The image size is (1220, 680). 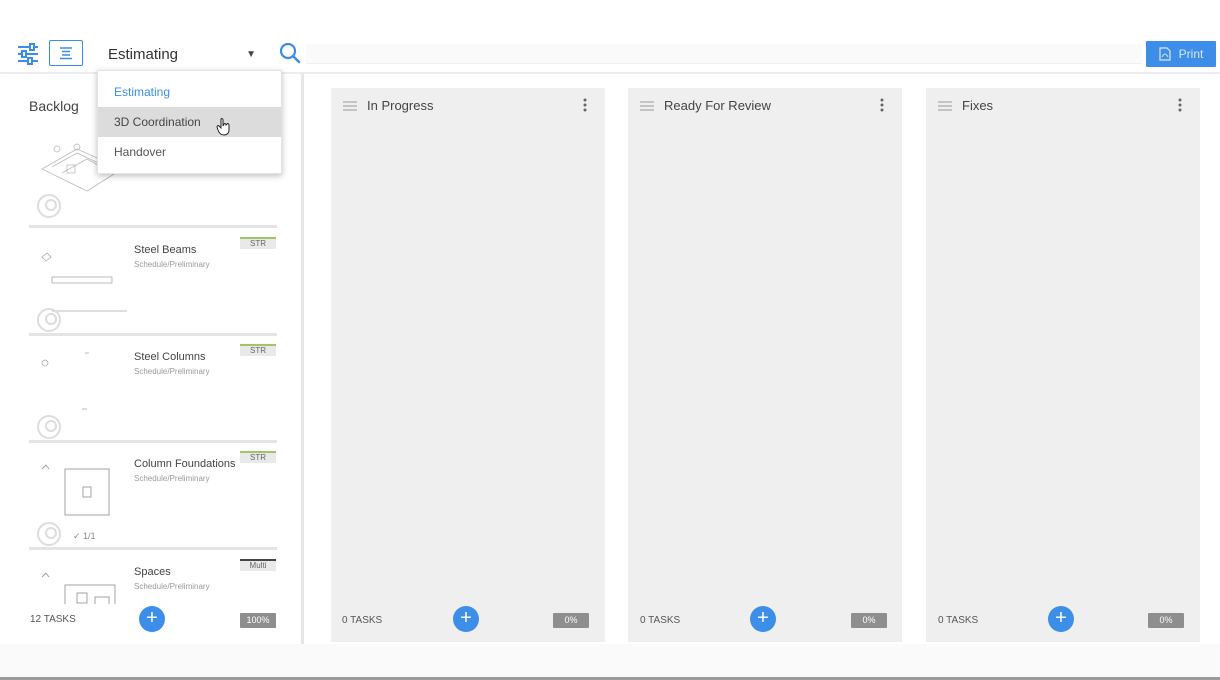 I want to click on backlog-title: Backlog, so click(x=54, y=106).